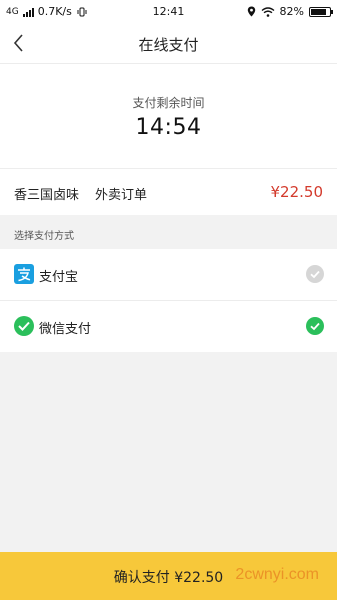 The height and width of the screenshot is (600, 337). Describe the element at coordinates (168, 576) in the screenshot. I see `confirm-payment-button: 确认支付 ¥22.50 2cwnyi.com` at that location.